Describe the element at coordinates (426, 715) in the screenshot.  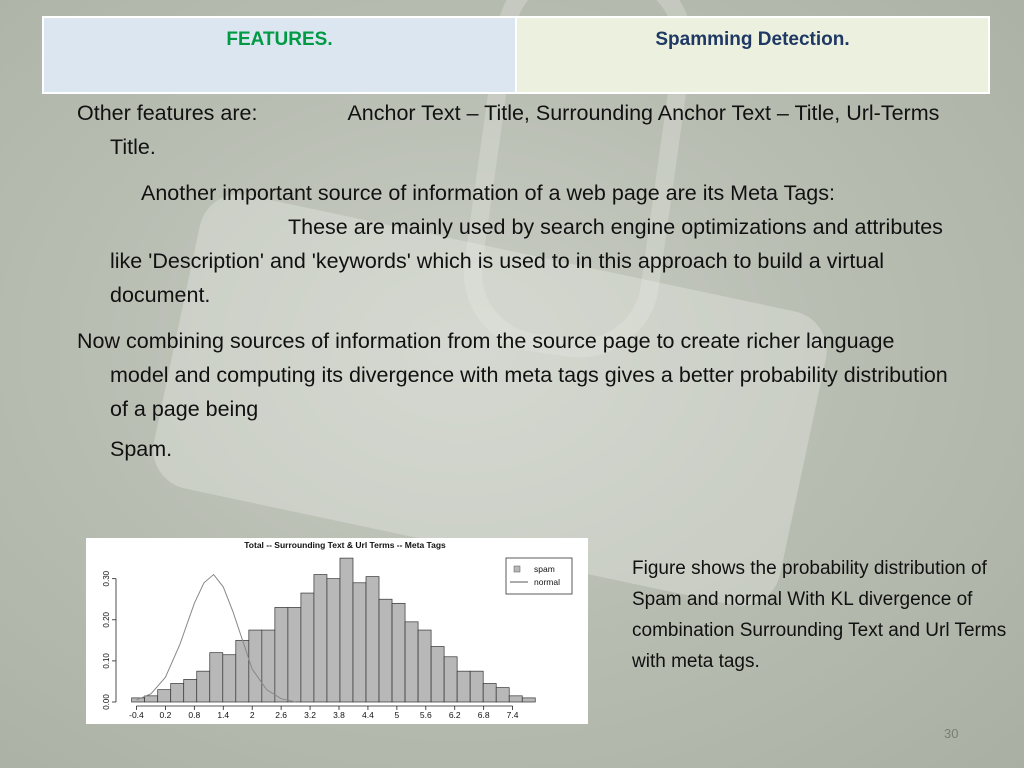
I see `x-tick-label: 5.6` at that location.